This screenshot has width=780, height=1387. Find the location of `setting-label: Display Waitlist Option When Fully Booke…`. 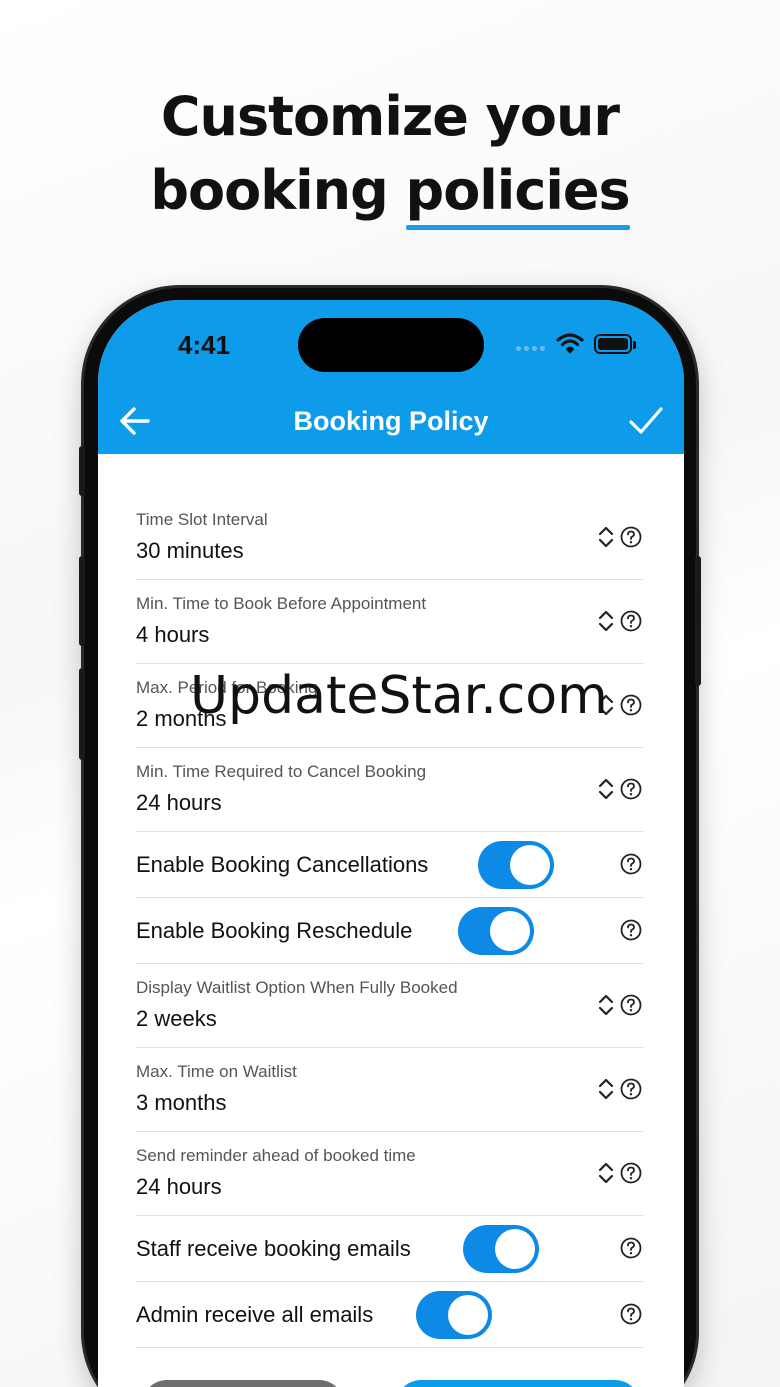

setting-label: Display Waitlist Option When Fully Booke… is located at coordinates (297, 987).